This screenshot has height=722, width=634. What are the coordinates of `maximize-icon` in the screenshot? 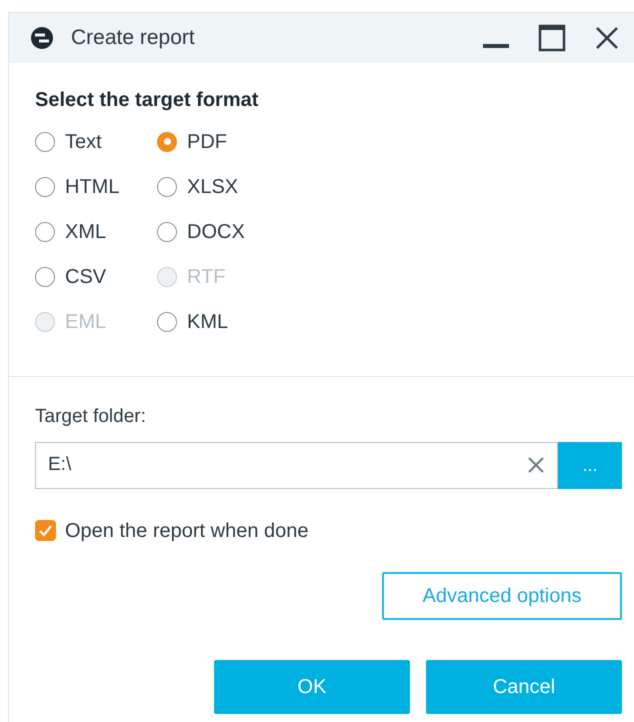 It's located at (552, 38).